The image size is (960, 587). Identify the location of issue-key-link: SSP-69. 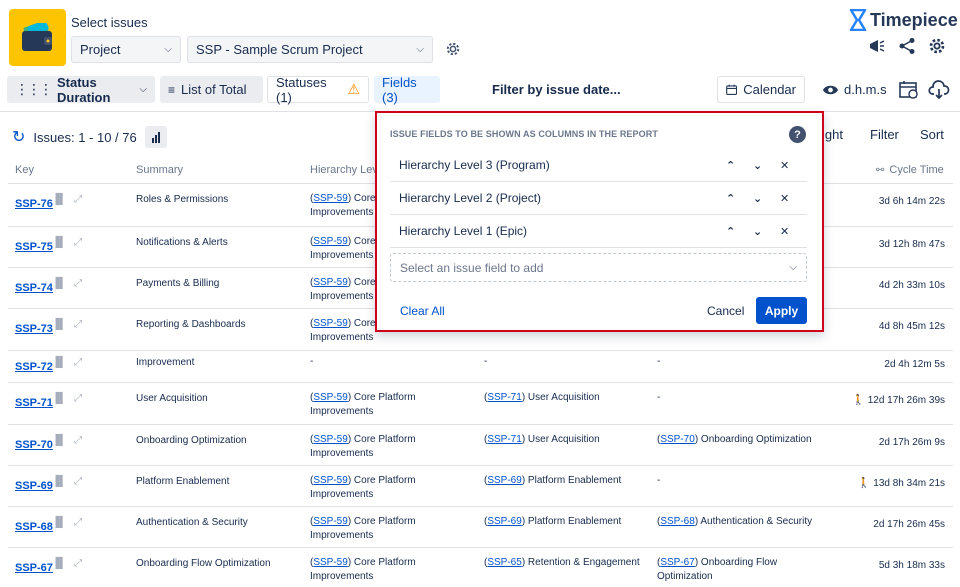
(34, 486).